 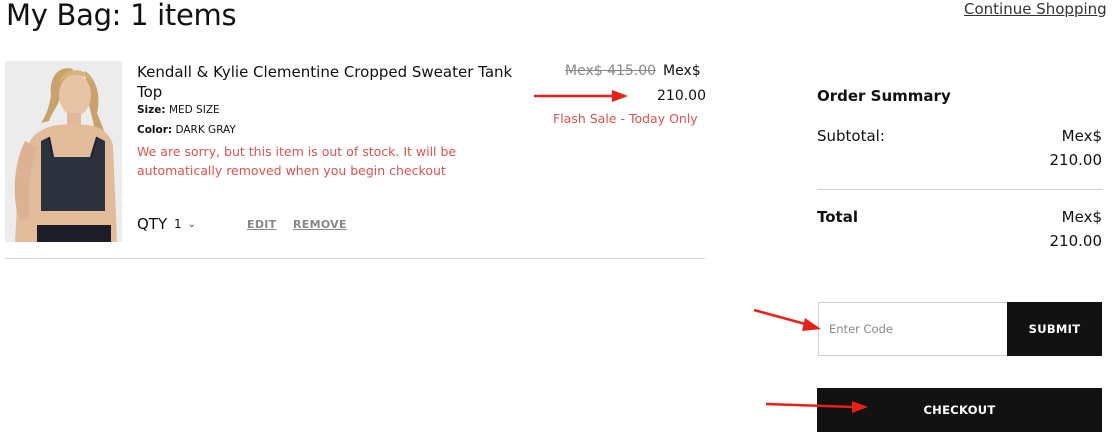 I want to click on size-value: MED SIZE, so click(x=194, y=110).